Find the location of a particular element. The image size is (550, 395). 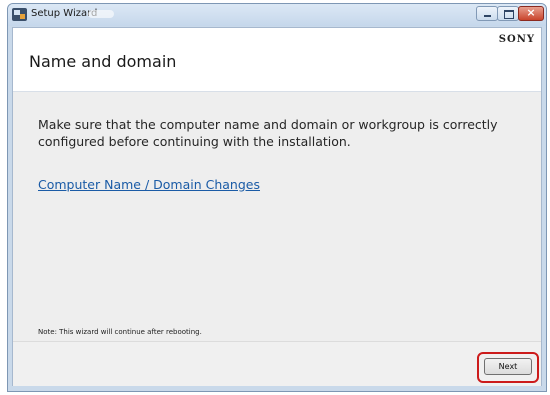

minimize-button is located at coordinates (487, 13).